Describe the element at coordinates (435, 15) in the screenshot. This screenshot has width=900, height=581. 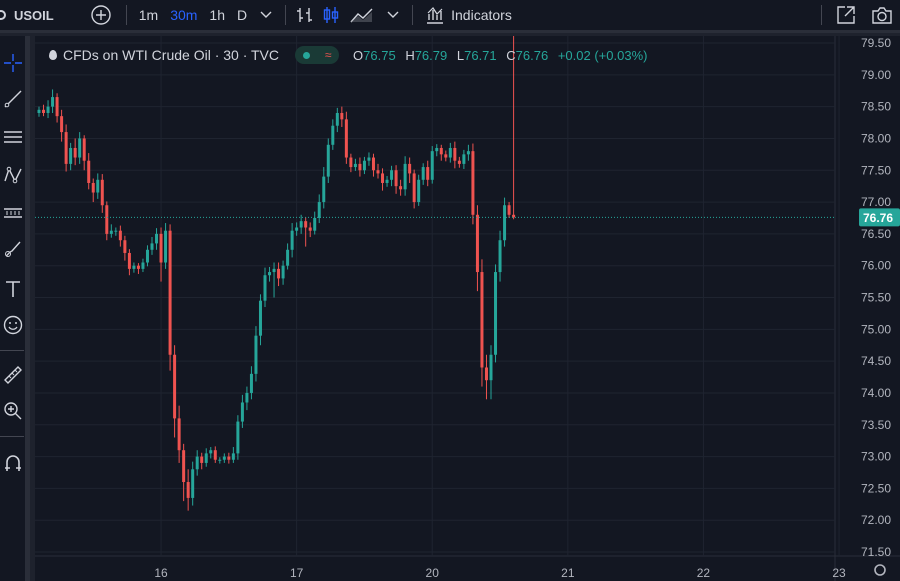
I see `indicators-icon` at that location.